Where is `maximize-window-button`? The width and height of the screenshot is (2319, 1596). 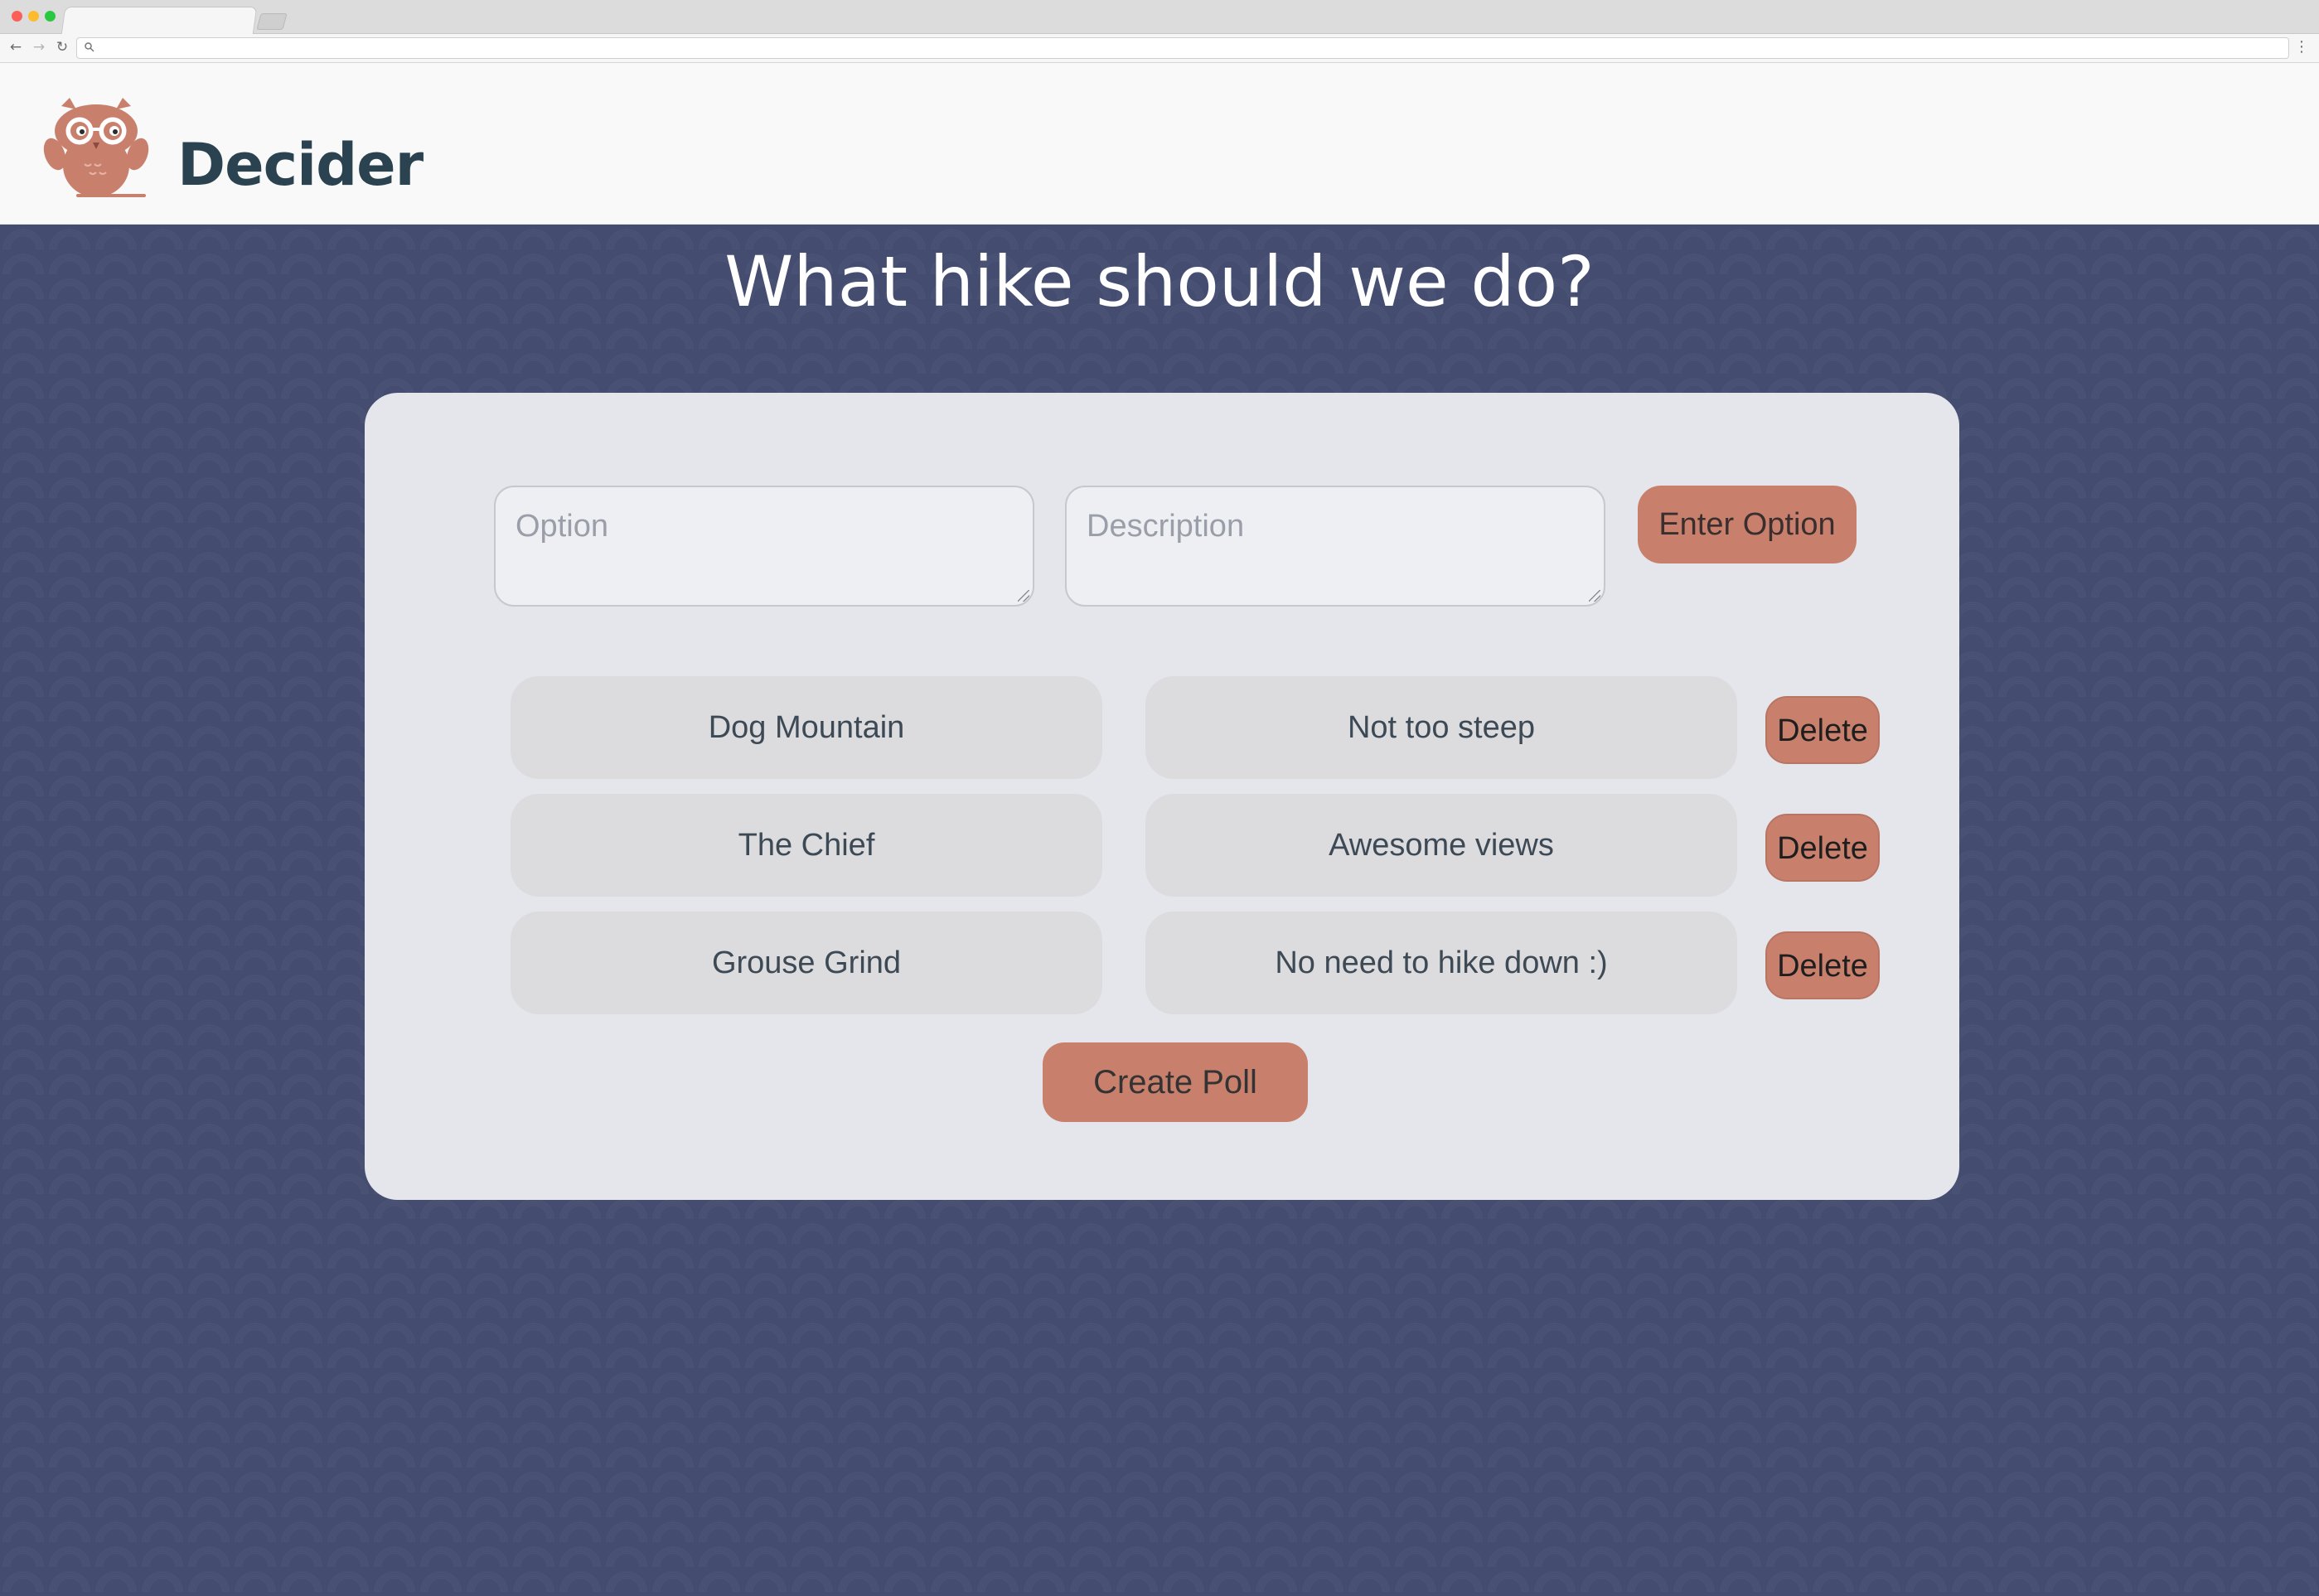
maximize-window-button is located at coordinates (50, 16).